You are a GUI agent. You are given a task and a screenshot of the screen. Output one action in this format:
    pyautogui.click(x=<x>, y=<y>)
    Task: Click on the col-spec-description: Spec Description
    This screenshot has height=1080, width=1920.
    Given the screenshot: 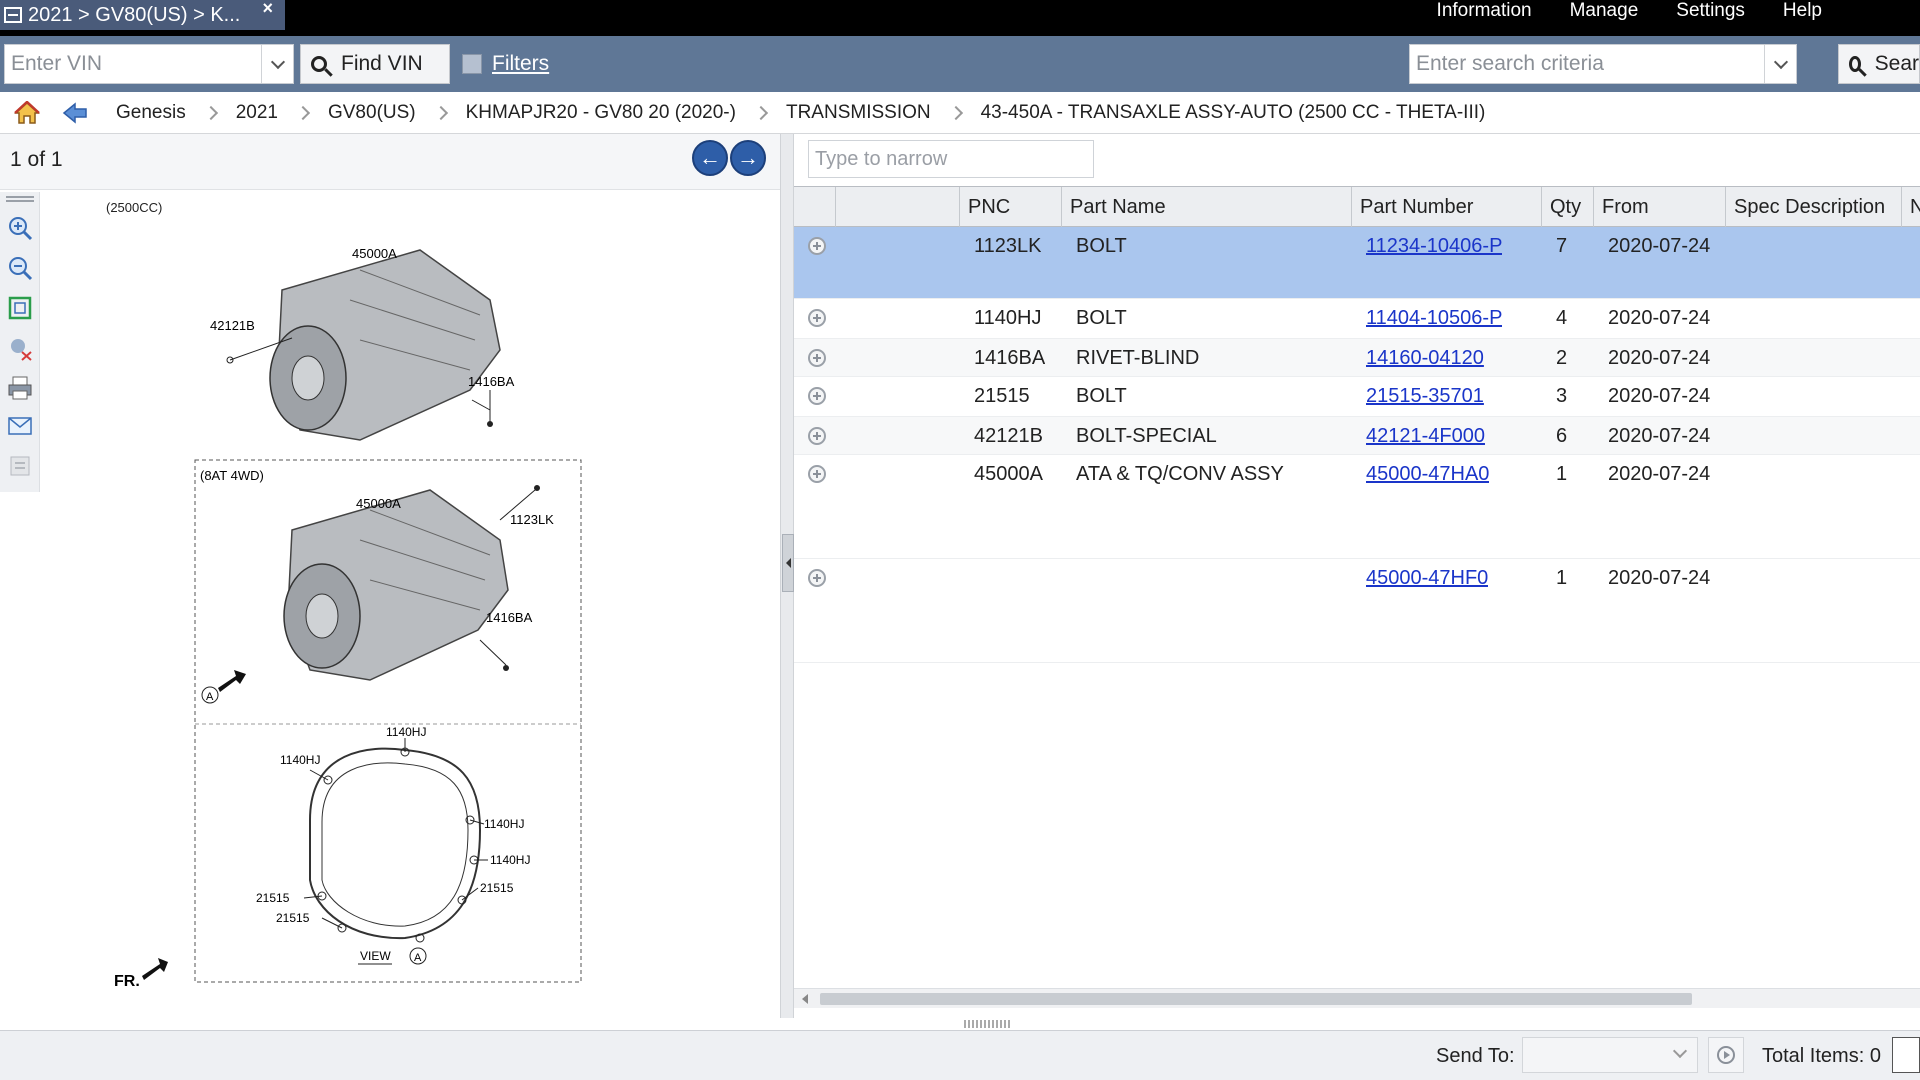 What is the action you would take?
    pyautogui.click(x=1814, y=207)
    